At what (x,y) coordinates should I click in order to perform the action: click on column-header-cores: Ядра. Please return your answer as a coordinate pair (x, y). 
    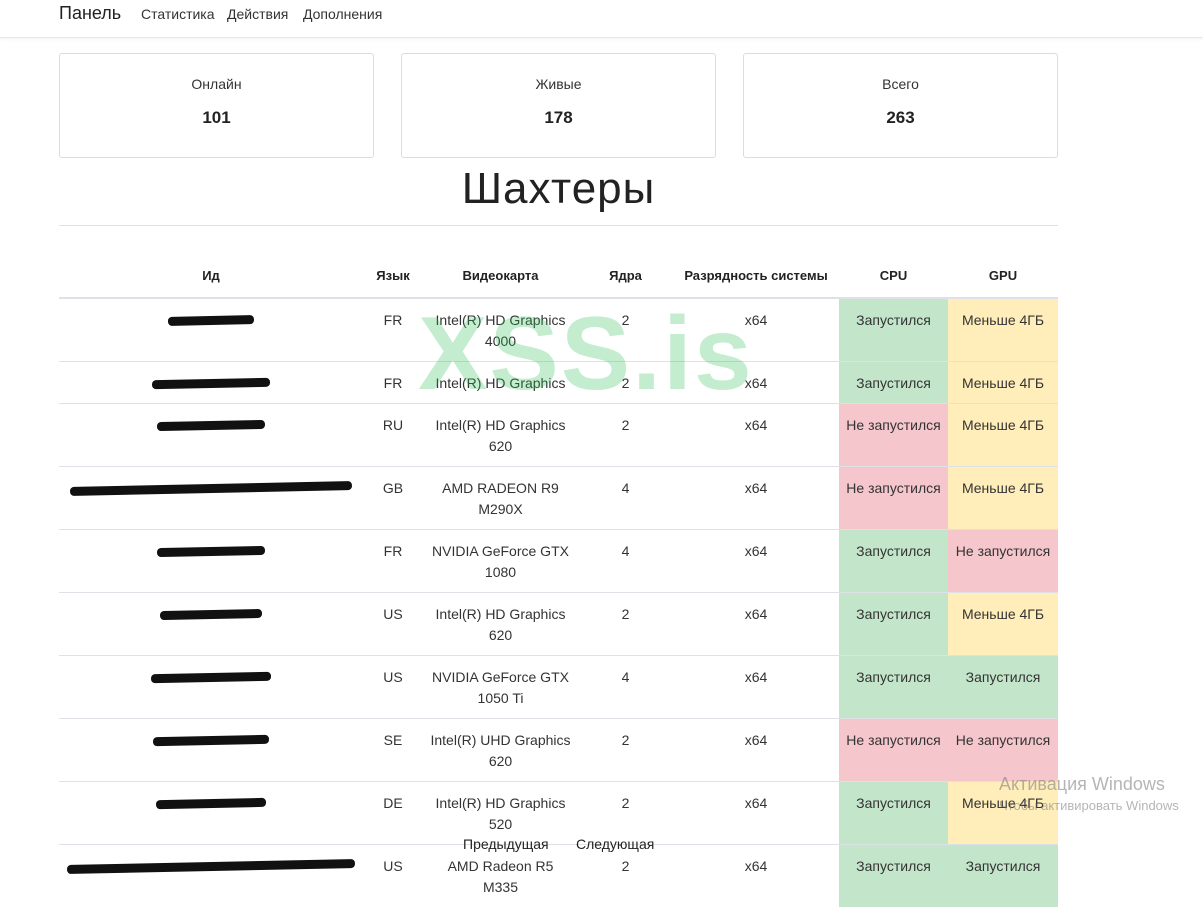
    Looking at the image, I should click on (625, 262).